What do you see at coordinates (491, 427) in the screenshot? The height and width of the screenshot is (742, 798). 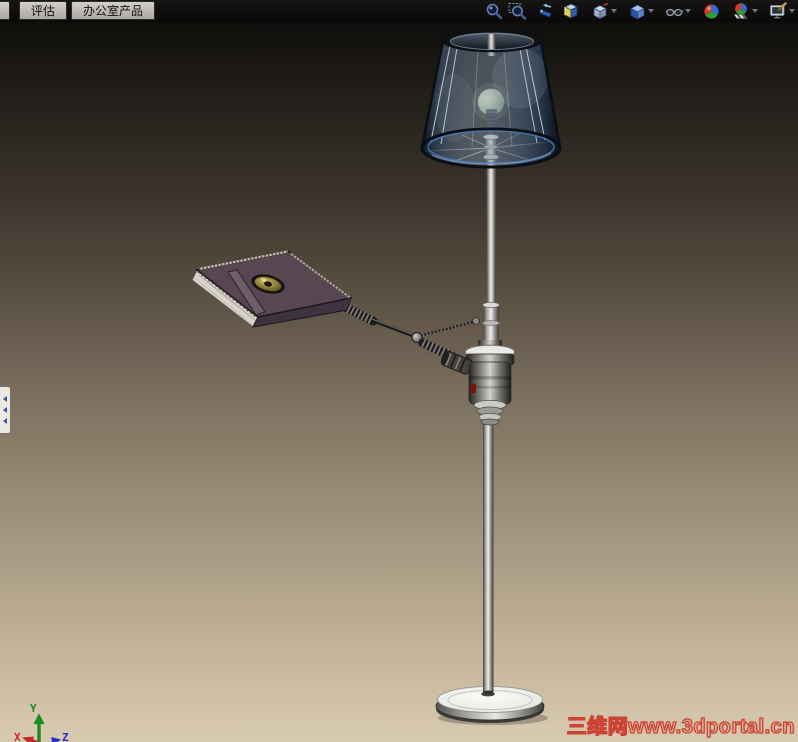 I see `lamp-pole` at bounding box center [491, 427].